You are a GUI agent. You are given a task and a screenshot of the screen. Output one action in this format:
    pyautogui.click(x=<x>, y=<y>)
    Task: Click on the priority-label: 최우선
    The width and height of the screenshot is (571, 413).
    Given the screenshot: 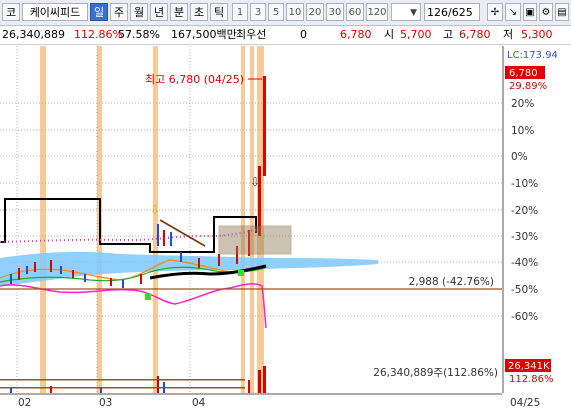 What is the action you would take?
    pyautogui.click(x=251, y=34)
    